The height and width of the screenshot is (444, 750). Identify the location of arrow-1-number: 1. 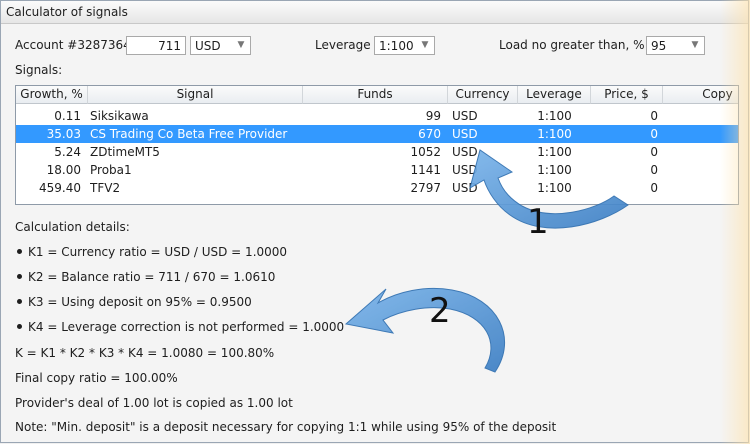
(538, 222).